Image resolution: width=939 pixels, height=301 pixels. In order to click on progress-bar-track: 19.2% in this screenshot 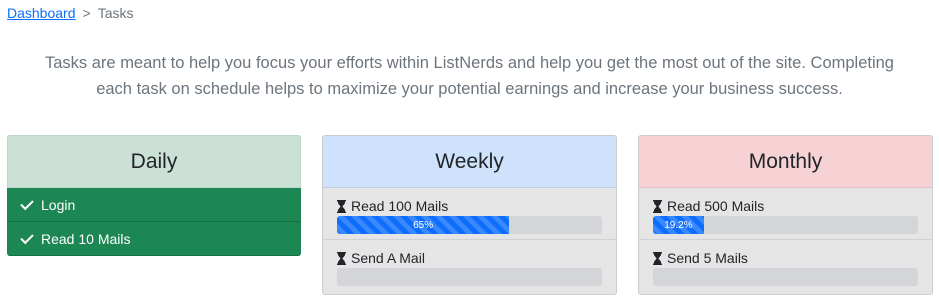, I will do `click(785, 225)`.